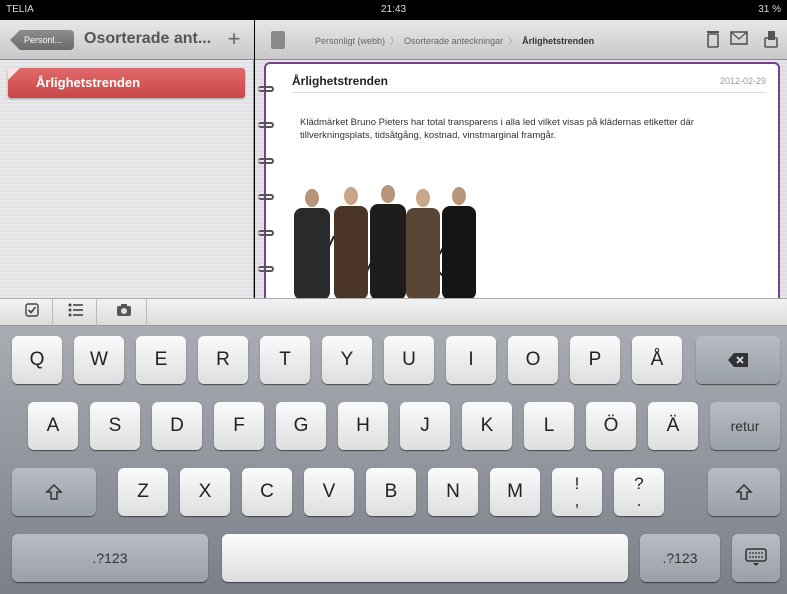 This screenshot has width=787, height=594. Describe the element at coordinates (673, 426) in the screenshot. I see `key-a-umlaut: Ä` at that location.